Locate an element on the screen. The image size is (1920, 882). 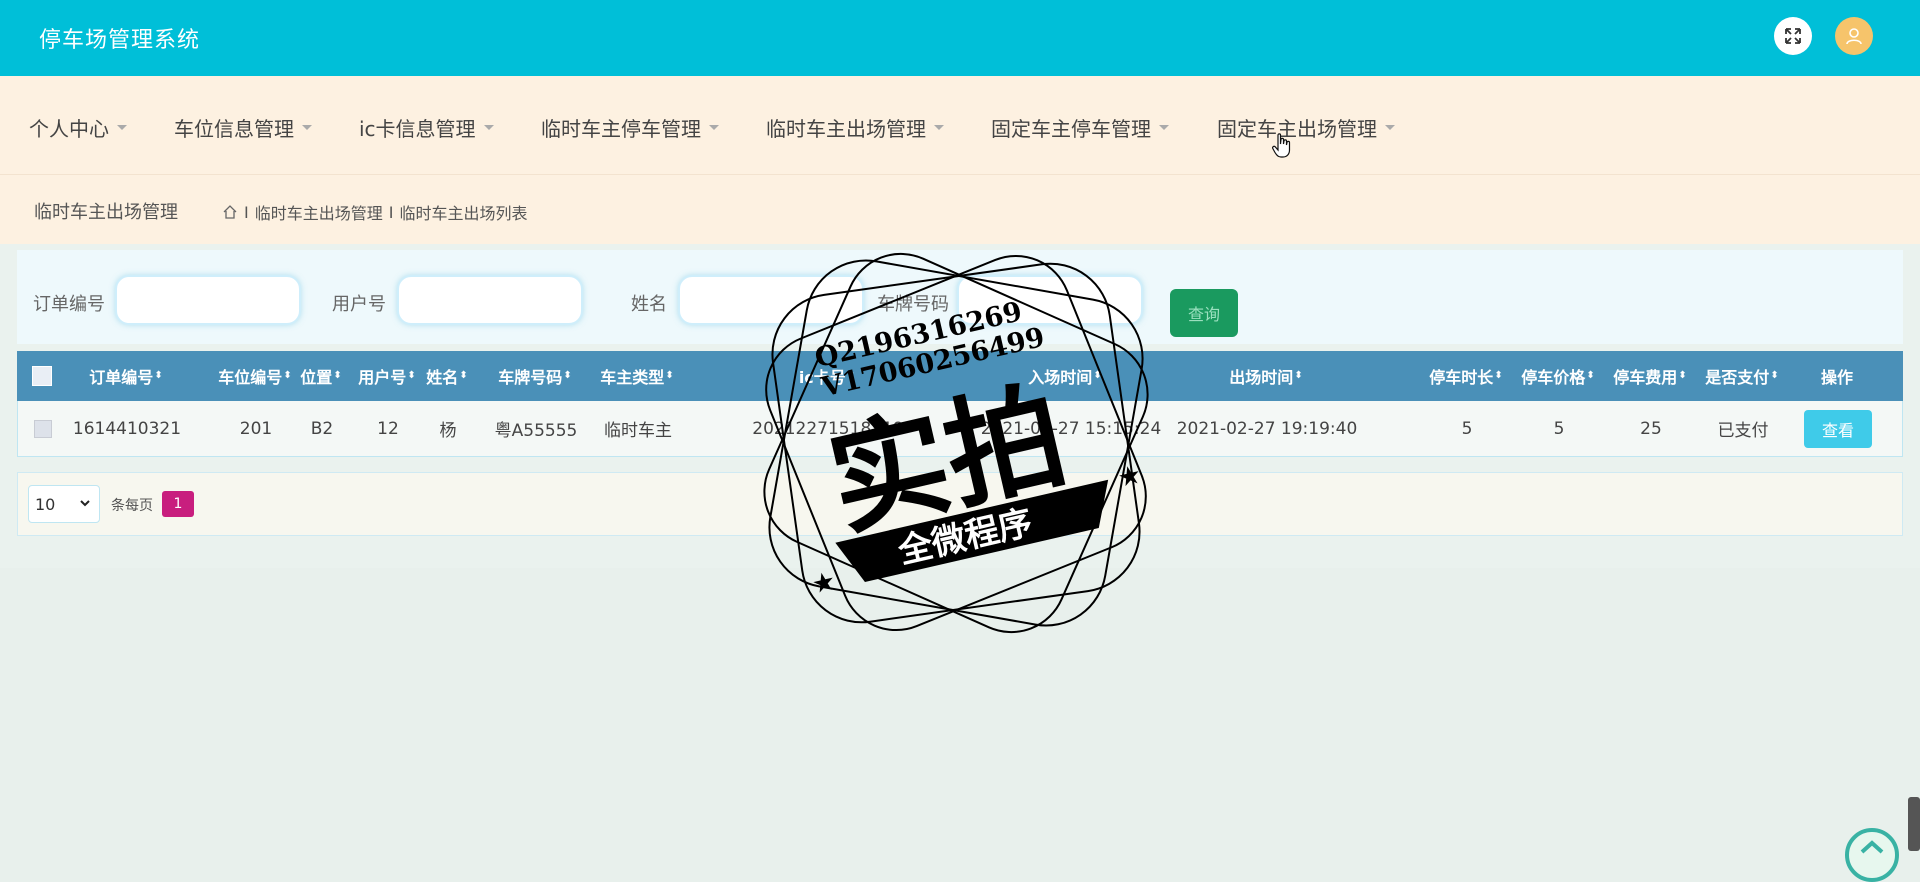
nav-item-label: 临时车主出场管理 is located at coordinates (846, 129).